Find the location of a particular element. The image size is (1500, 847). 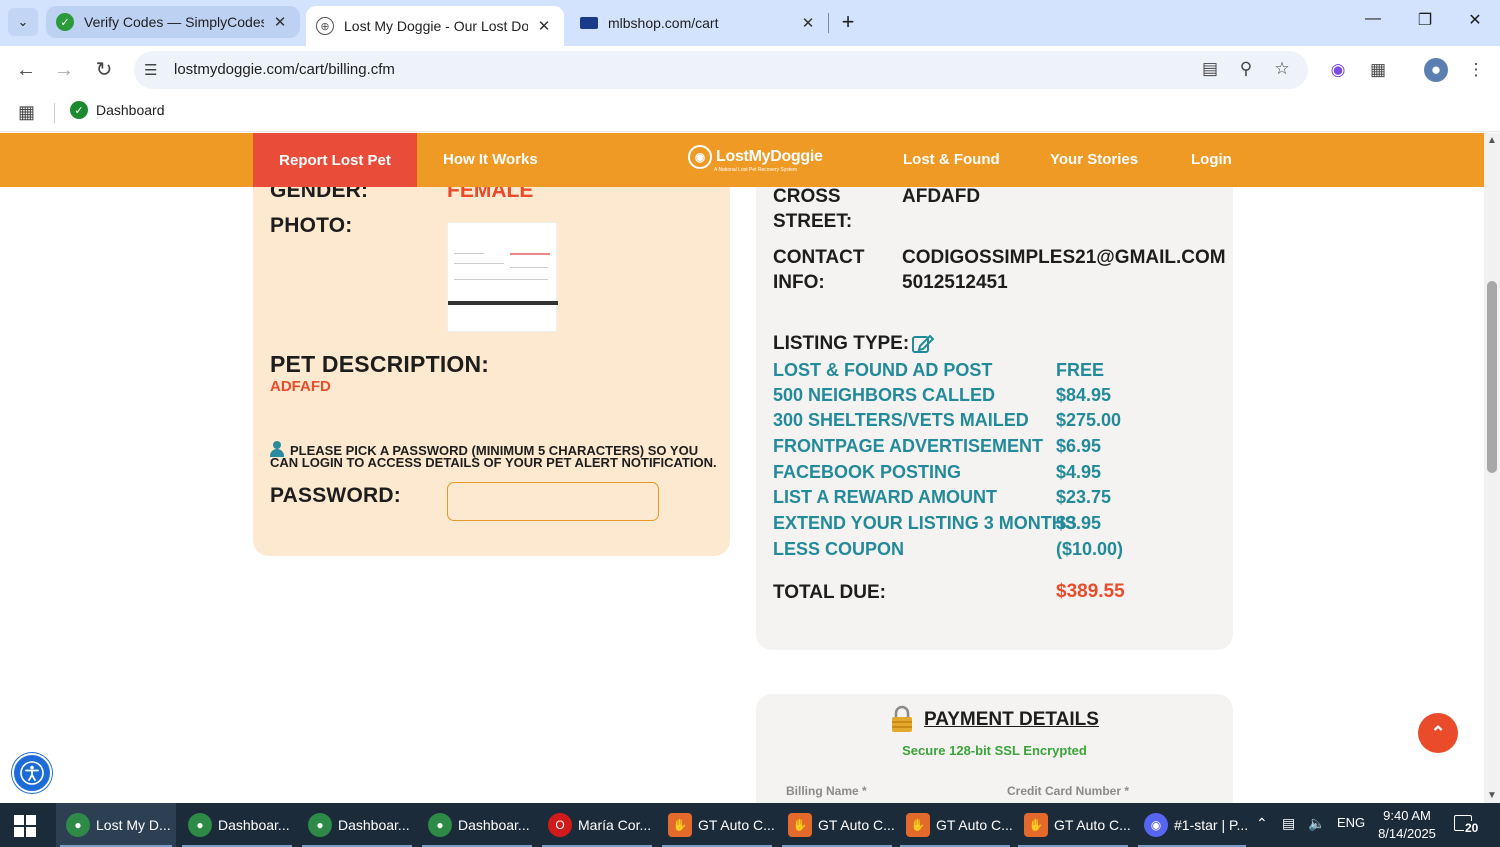

listing-item-price: $4.95 is located at coordinates (1079, 472).